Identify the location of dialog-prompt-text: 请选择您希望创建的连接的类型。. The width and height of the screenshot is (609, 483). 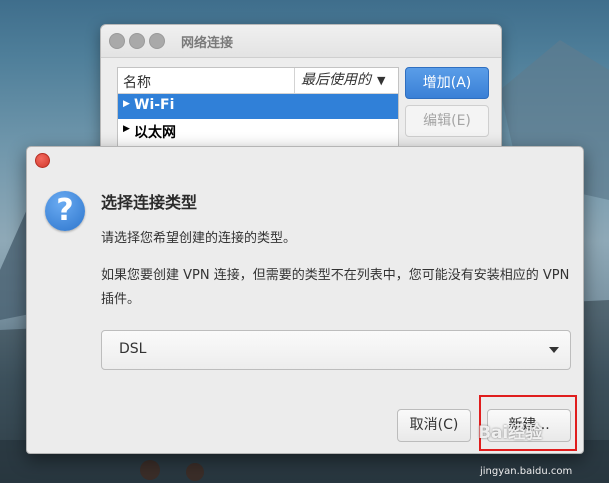
(199, 238).